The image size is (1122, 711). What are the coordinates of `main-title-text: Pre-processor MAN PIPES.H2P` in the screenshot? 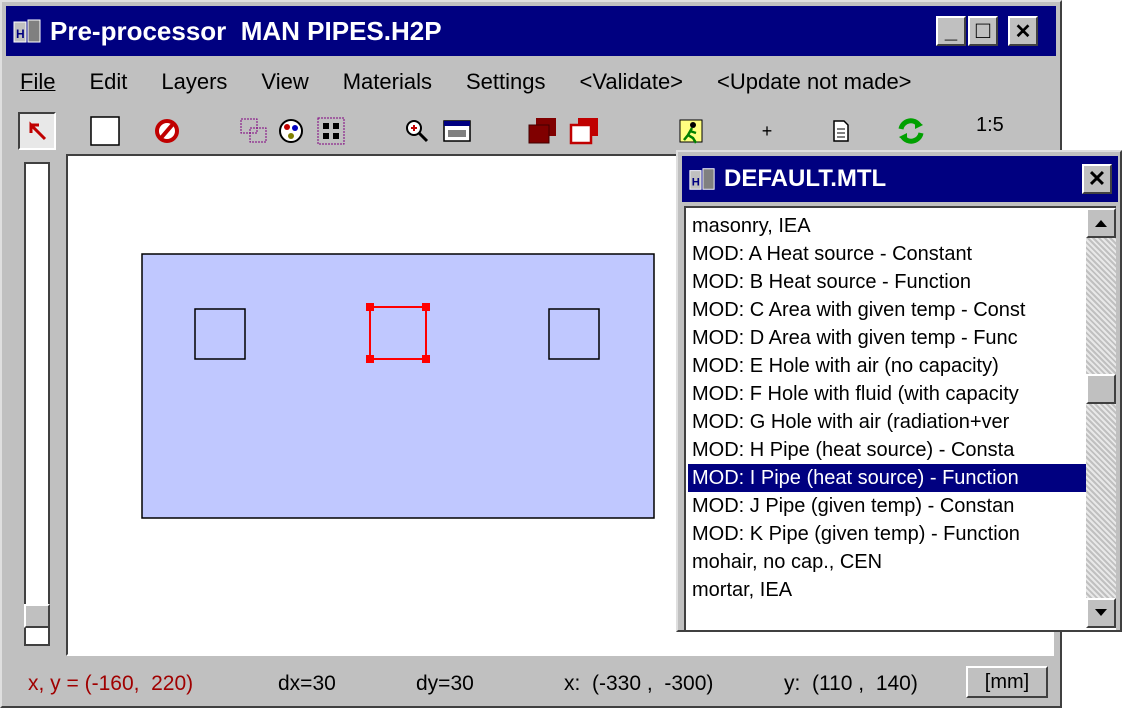 It's located at (246, 30).